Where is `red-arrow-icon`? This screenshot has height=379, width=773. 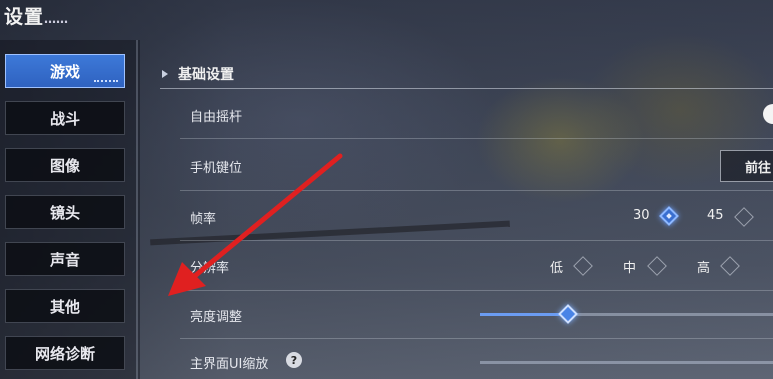
red-arrow-icon is located at coordinates (255, 224).